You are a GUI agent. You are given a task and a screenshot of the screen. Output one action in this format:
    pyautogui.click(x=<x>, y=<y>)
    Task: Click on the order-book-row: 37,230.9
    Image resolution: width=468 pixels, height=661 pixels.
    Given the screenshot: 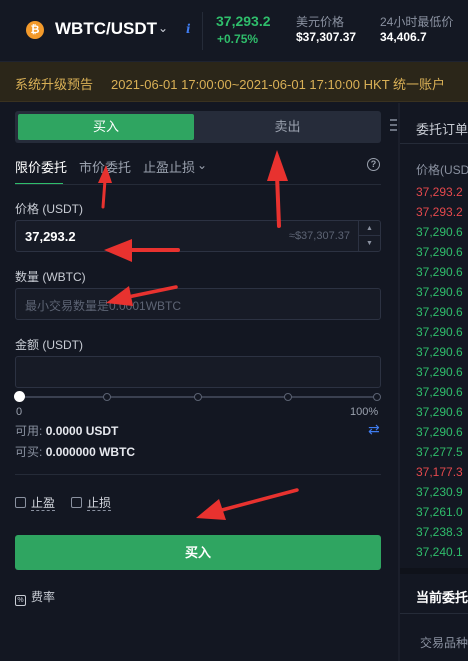 What is the action you would take?
    pyautogui.click(x=439, y=492)
    